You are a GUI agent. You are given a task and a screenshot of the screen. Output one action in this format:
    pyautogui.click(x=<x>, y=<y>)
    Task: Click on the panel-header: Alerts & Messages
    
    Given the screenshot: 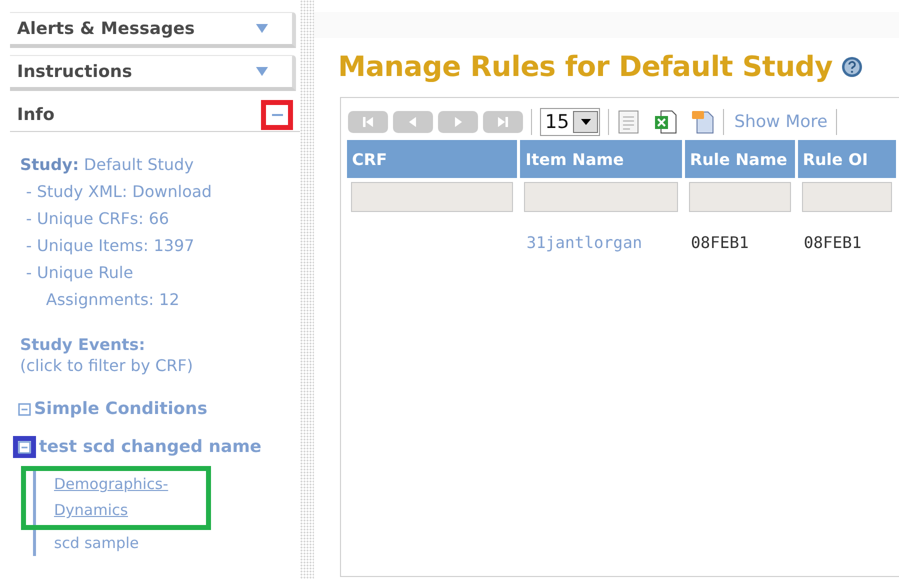 What is the action you would take?
    pyautogui.click(x=153, y=30)
    